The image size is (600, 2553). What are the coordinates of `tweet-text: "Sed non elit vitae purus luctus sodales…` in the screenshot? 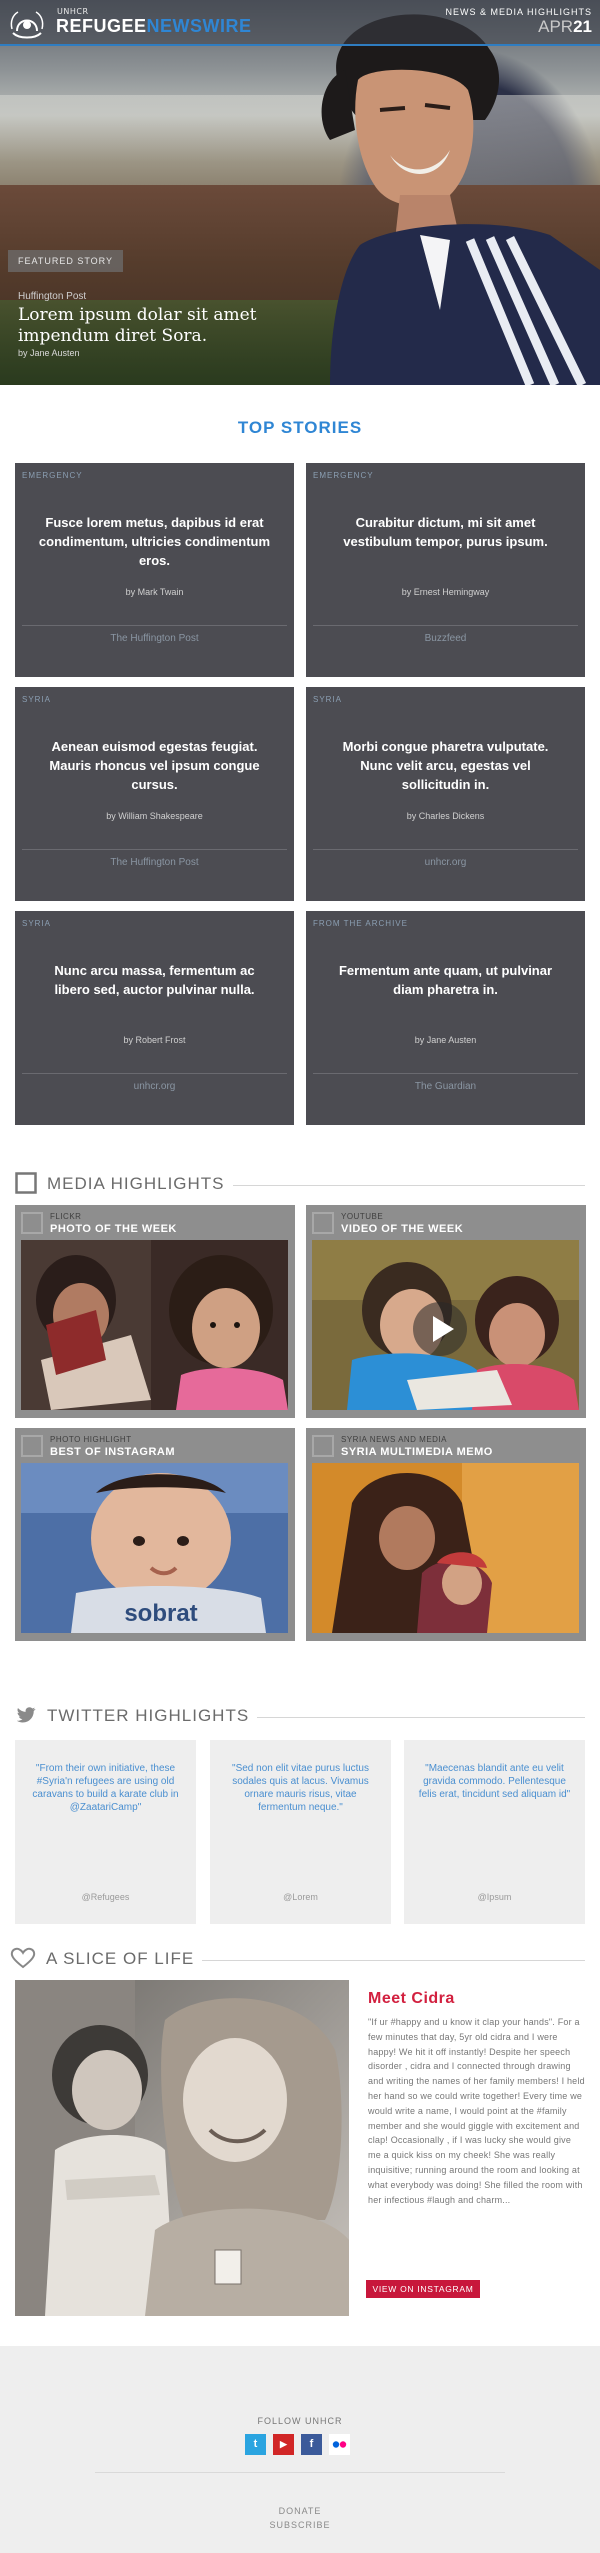 It's located at (300, 1788).